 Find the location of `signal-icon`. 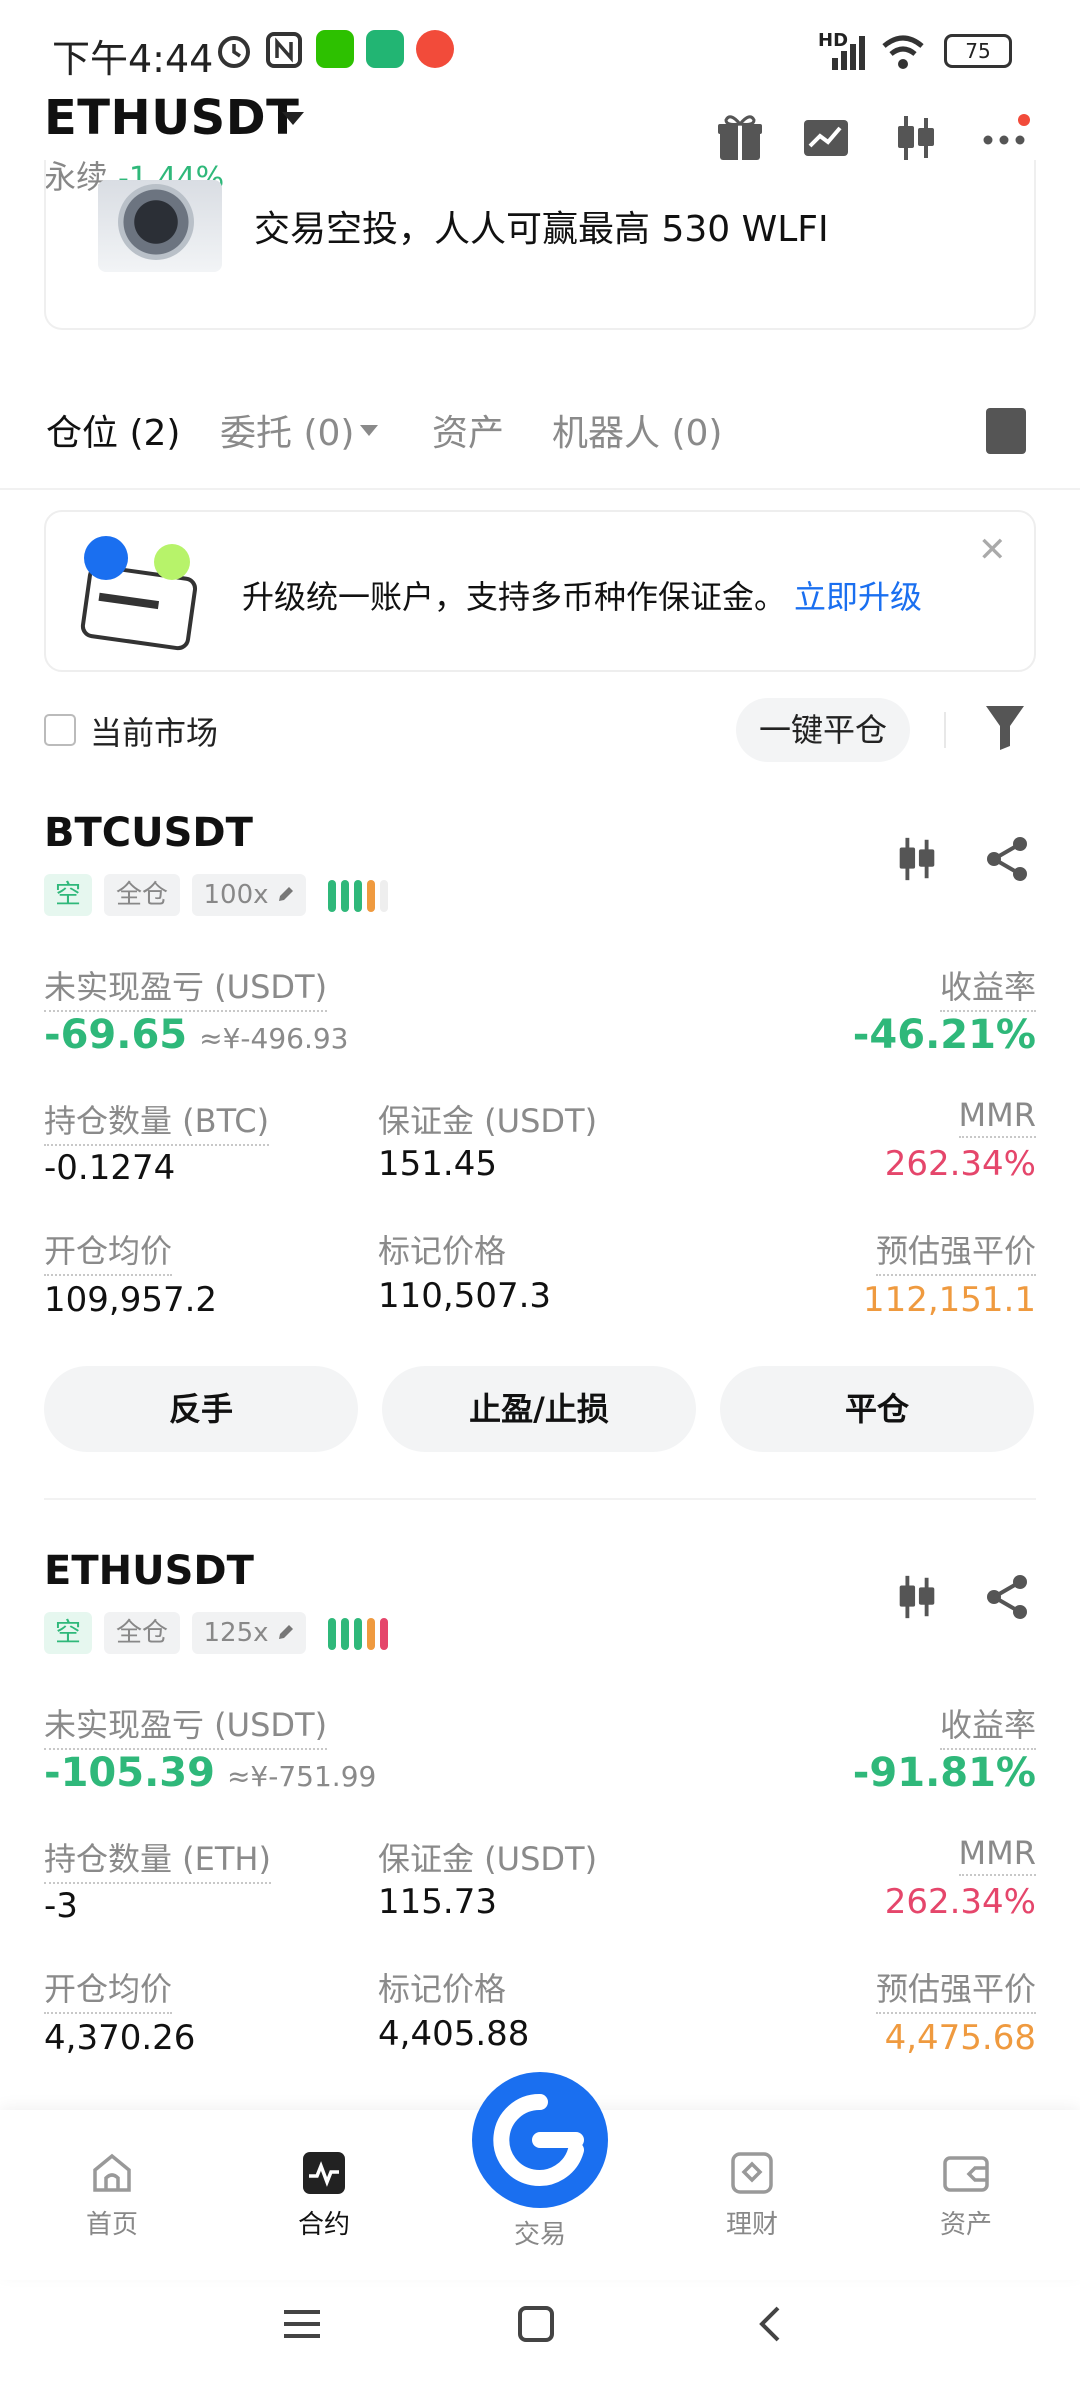

signal-icon is located at coordinates (848, 53).